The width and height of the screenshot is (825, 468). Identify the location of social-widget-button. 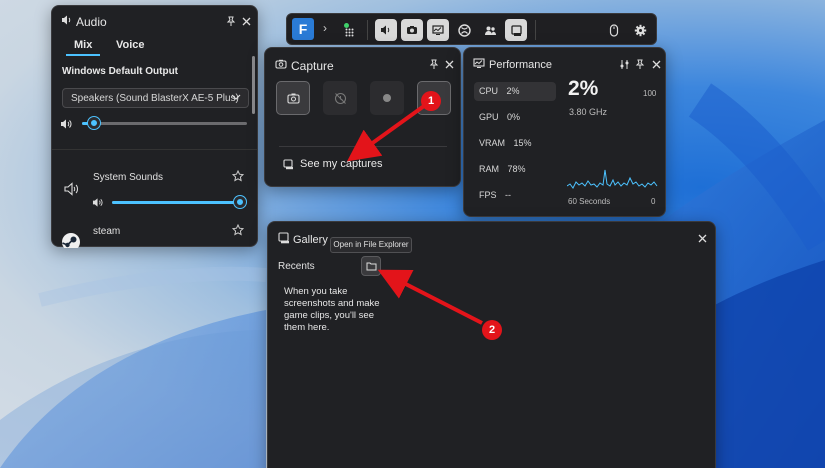
(490, 30).